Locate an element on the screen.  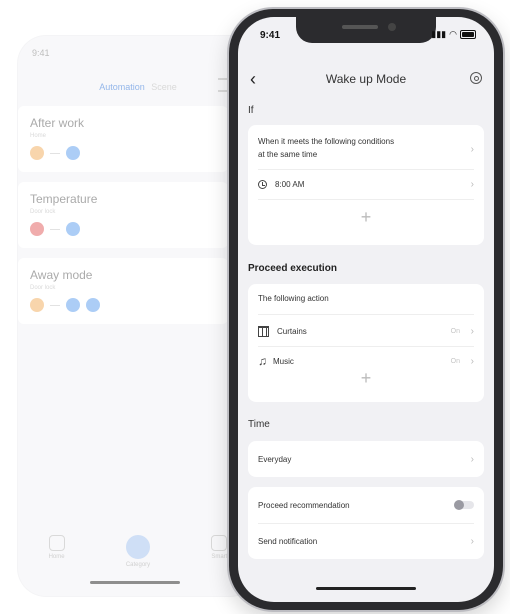
smart-icon is located at coordinates (219, 543).